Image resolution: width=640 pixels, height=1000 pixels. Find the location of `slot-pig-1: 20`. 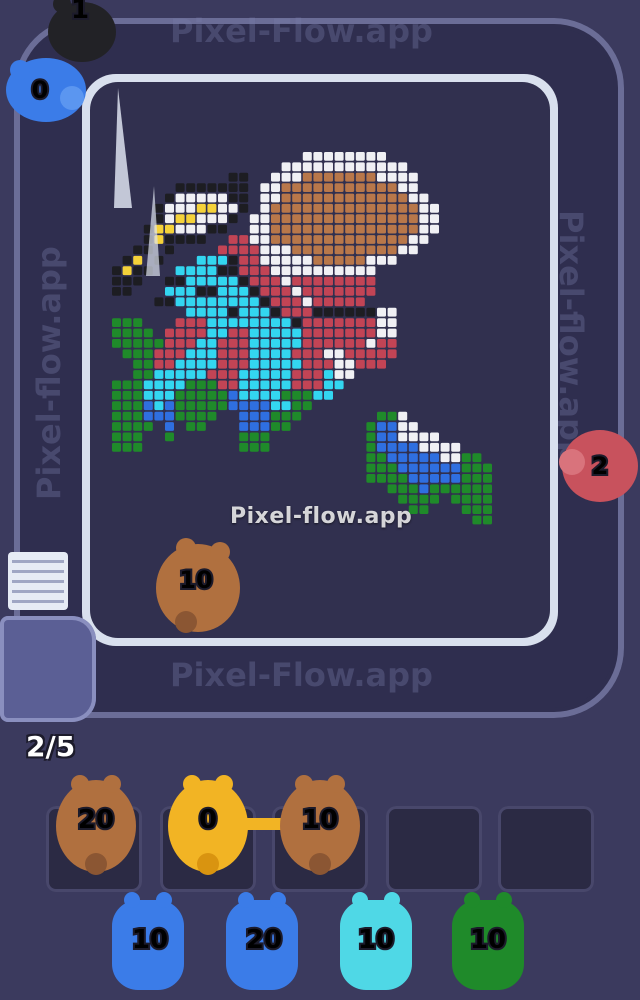

slot-pig-1: 20 is located at coordinates (96, 825).